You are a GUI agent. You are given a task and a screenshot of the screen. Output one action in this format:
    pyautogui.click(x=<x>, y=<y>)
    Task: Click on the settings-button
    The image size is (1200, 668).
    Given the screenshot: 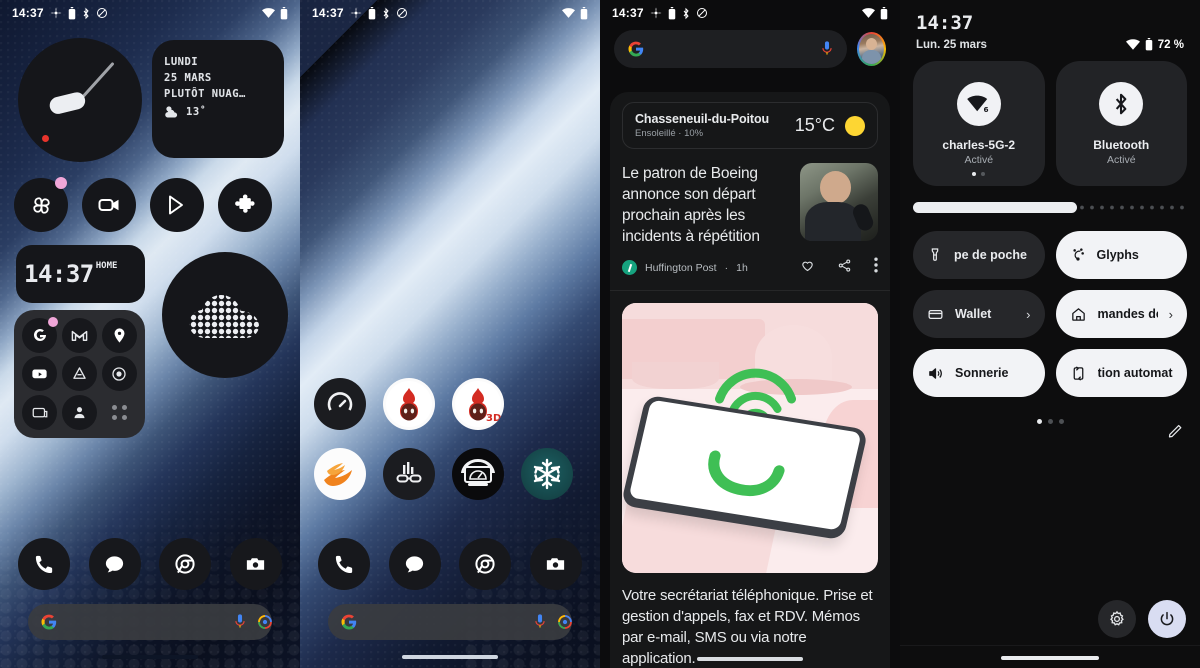 What is the action you would take?
    pyautogui.click(x=1117, y=619)
    